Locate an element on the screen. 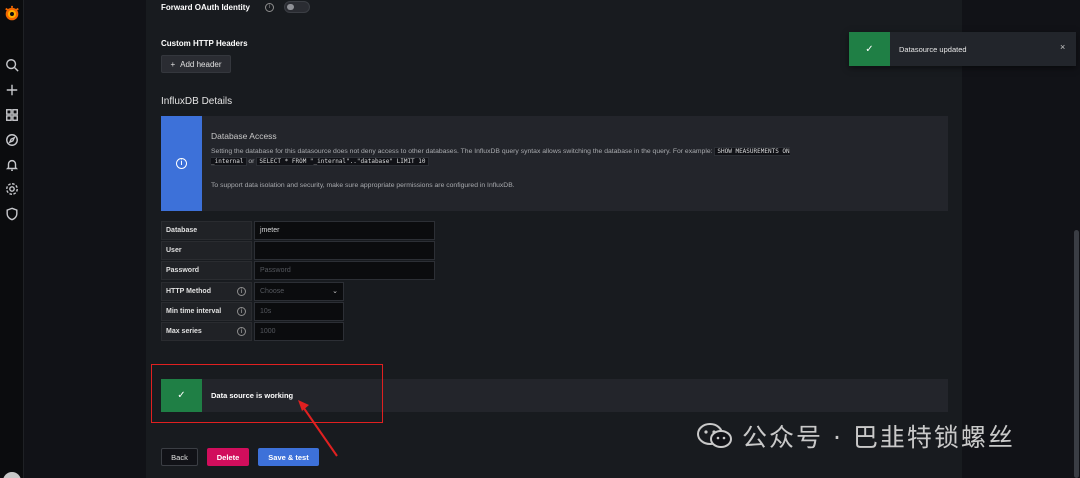 The image size is (1080, 478). wechat-icon is located at coordinates (714, 435).